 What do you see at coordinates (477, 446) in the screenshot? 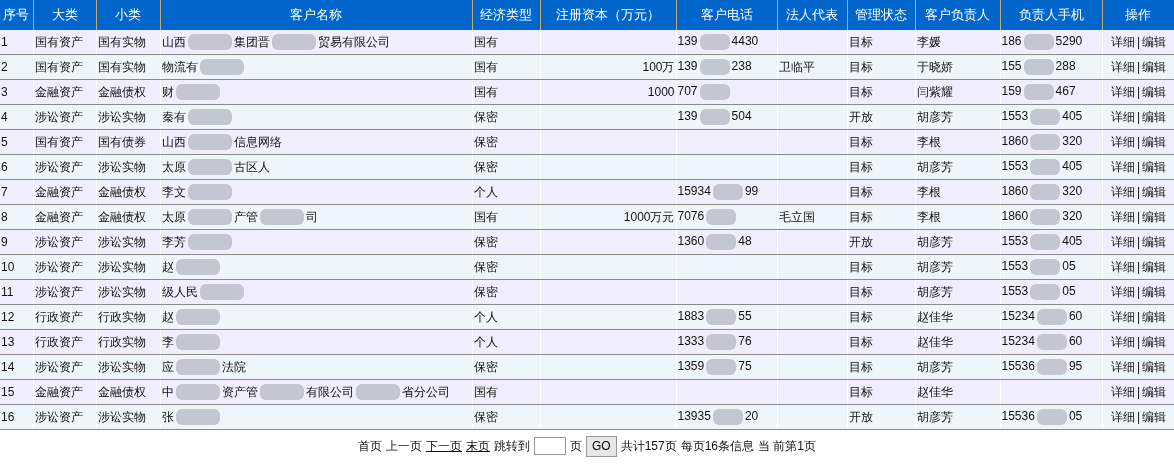
I see `pager-link: 末页` at bounding box center [477, 446].